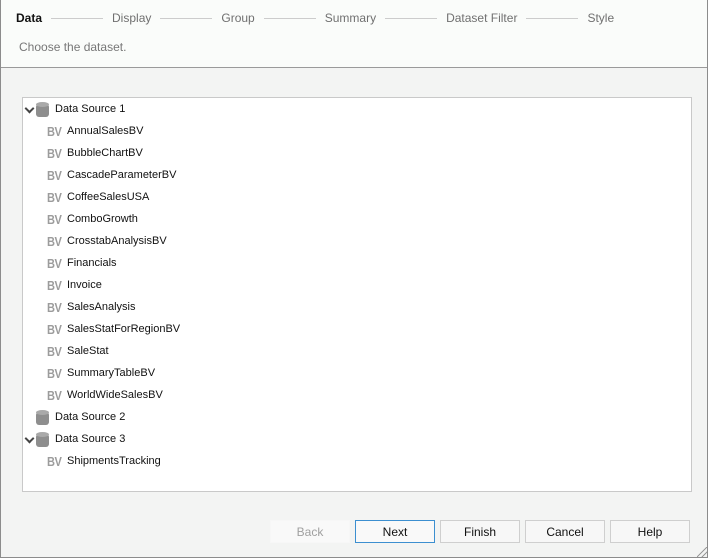  I want to click on step-summary: Summary, so click(350, 18).